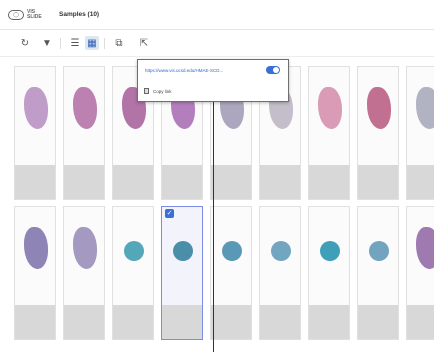 The height and width of the screenshot is (356, 434). I want to click on refresh-icon: ↻, so click(25, 43).